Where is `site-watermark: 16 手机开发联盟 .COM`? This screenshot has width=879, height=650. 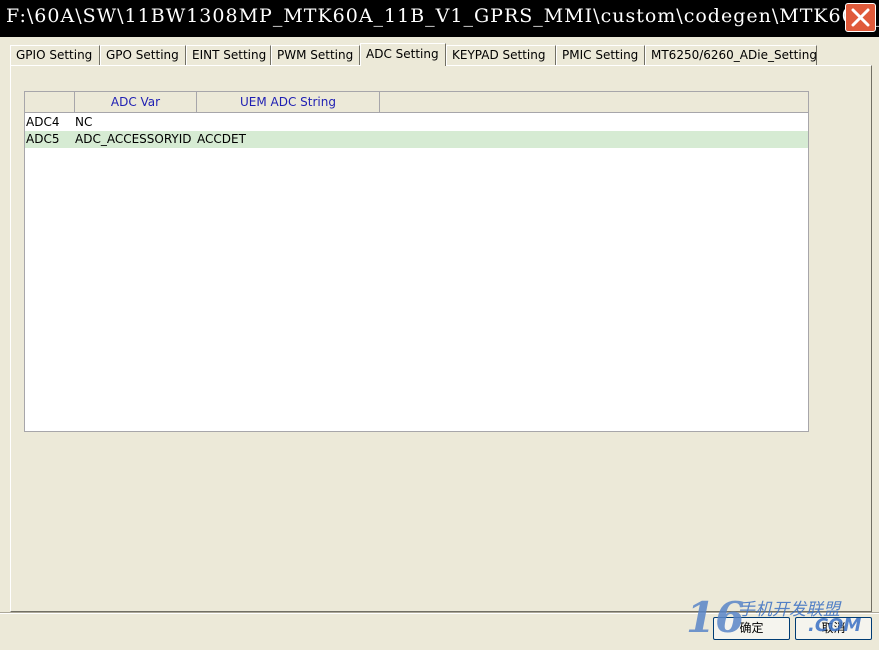
site-watermark: 16 手机开发联盟 .COM is located at coordinates (781, 619).